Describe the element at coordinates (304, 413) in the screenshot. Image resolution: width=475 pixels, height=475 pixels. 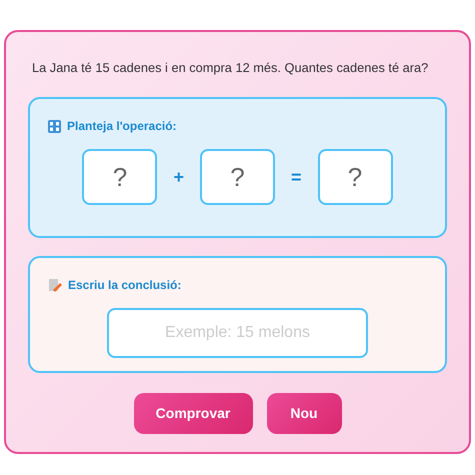
I see `new-button: Nou` at that location.